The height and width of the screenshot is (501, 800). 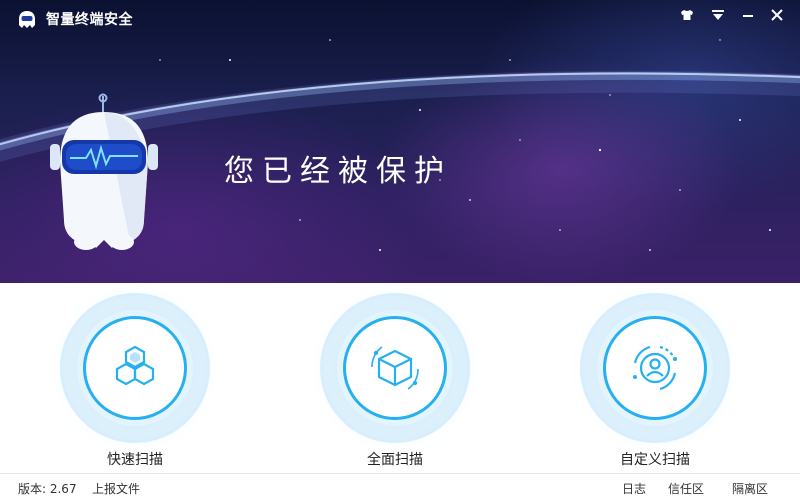 I want to click on quick-scan-button: 快速扫描, so click(x=135, y=380).